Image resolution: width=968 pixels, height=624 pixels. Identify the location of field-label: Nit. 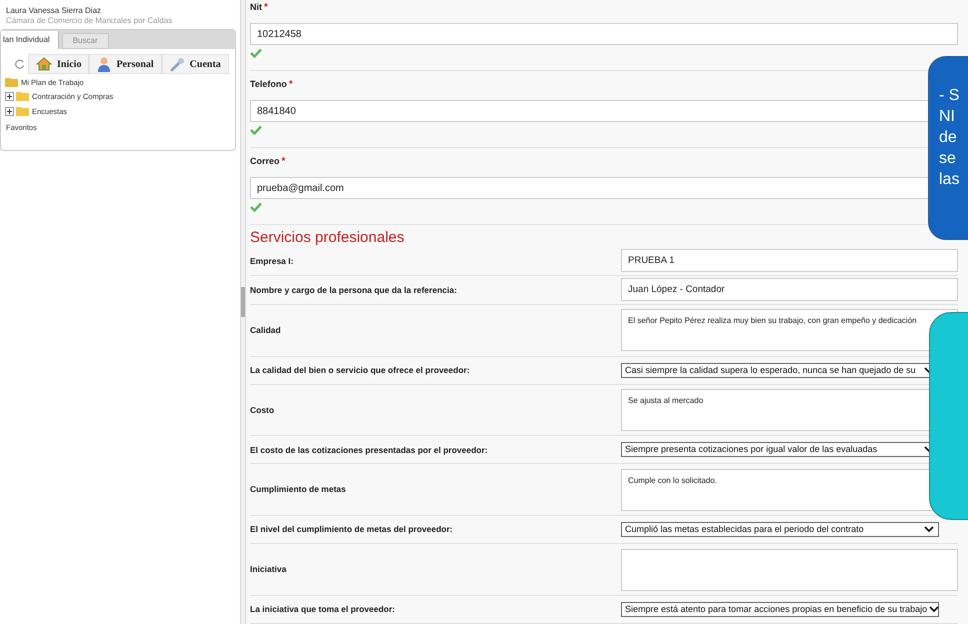
(256, 7).